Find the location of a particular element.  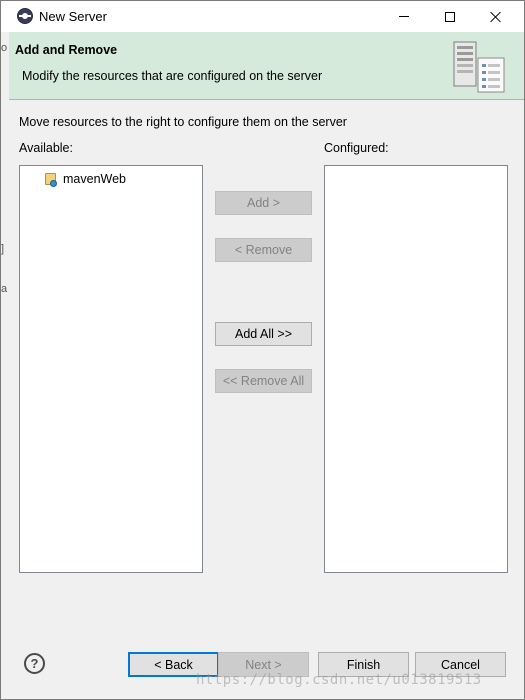

background-window-edge: o ] a is located at coordinates (5, 332).